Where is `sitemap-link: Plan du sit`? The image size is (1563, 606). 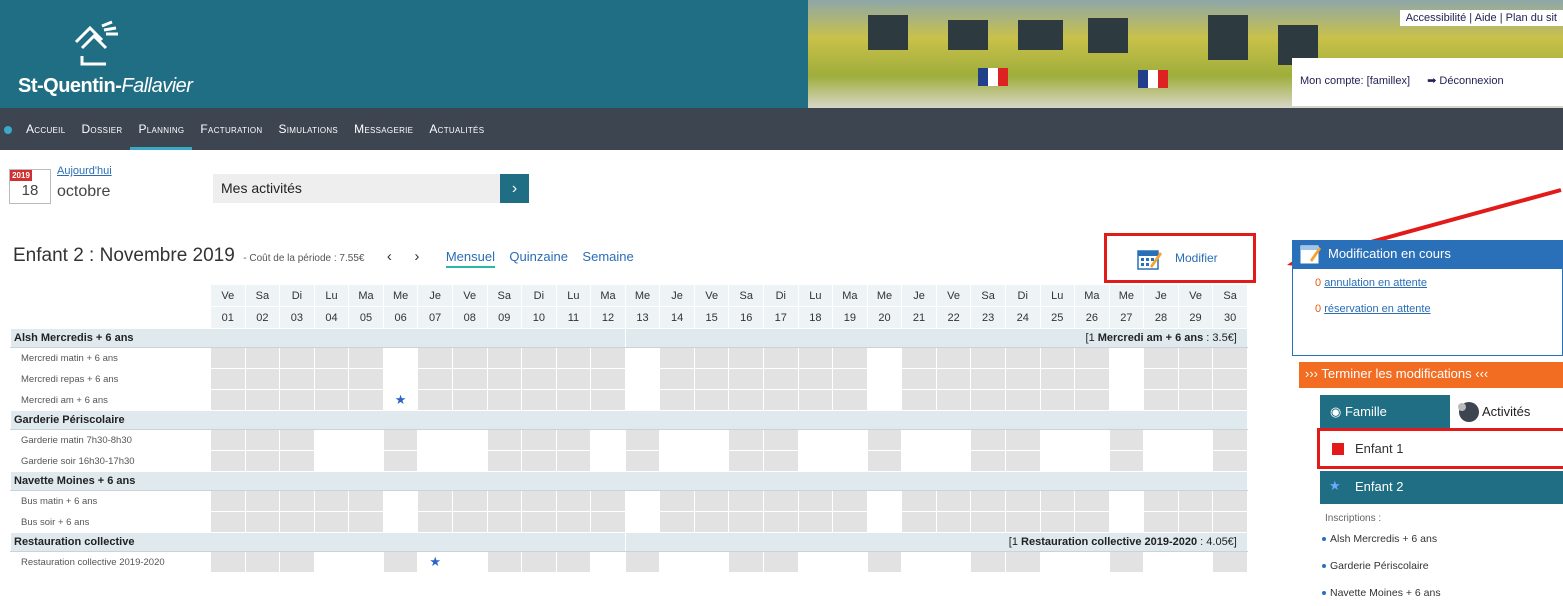
sitemap-link: Plan du sit is located at coordinates (1531, 18).